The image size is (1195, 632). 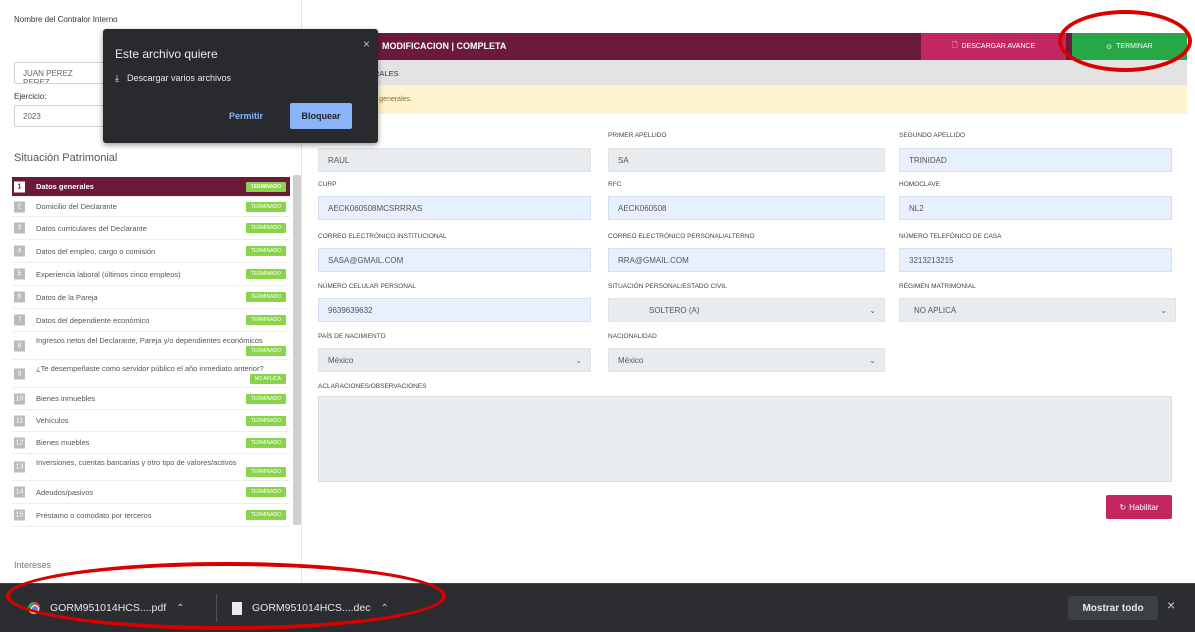 What do you see at coordinates (1037, 310) in the screenshot?
I see `regimen-select: NO APLICA ⌄` at bounding box center [1037, 310].